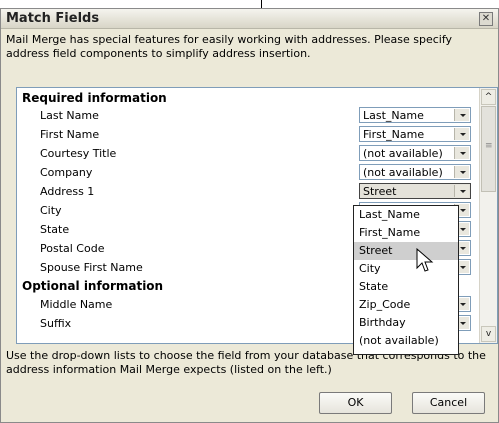 Image resolution: width=499 pixels, height=423 pixels. What do you see at coordinates (53, 18) in the screenshot?
I see `dialog-title: Match Fields` at bounding box center [53, 18].